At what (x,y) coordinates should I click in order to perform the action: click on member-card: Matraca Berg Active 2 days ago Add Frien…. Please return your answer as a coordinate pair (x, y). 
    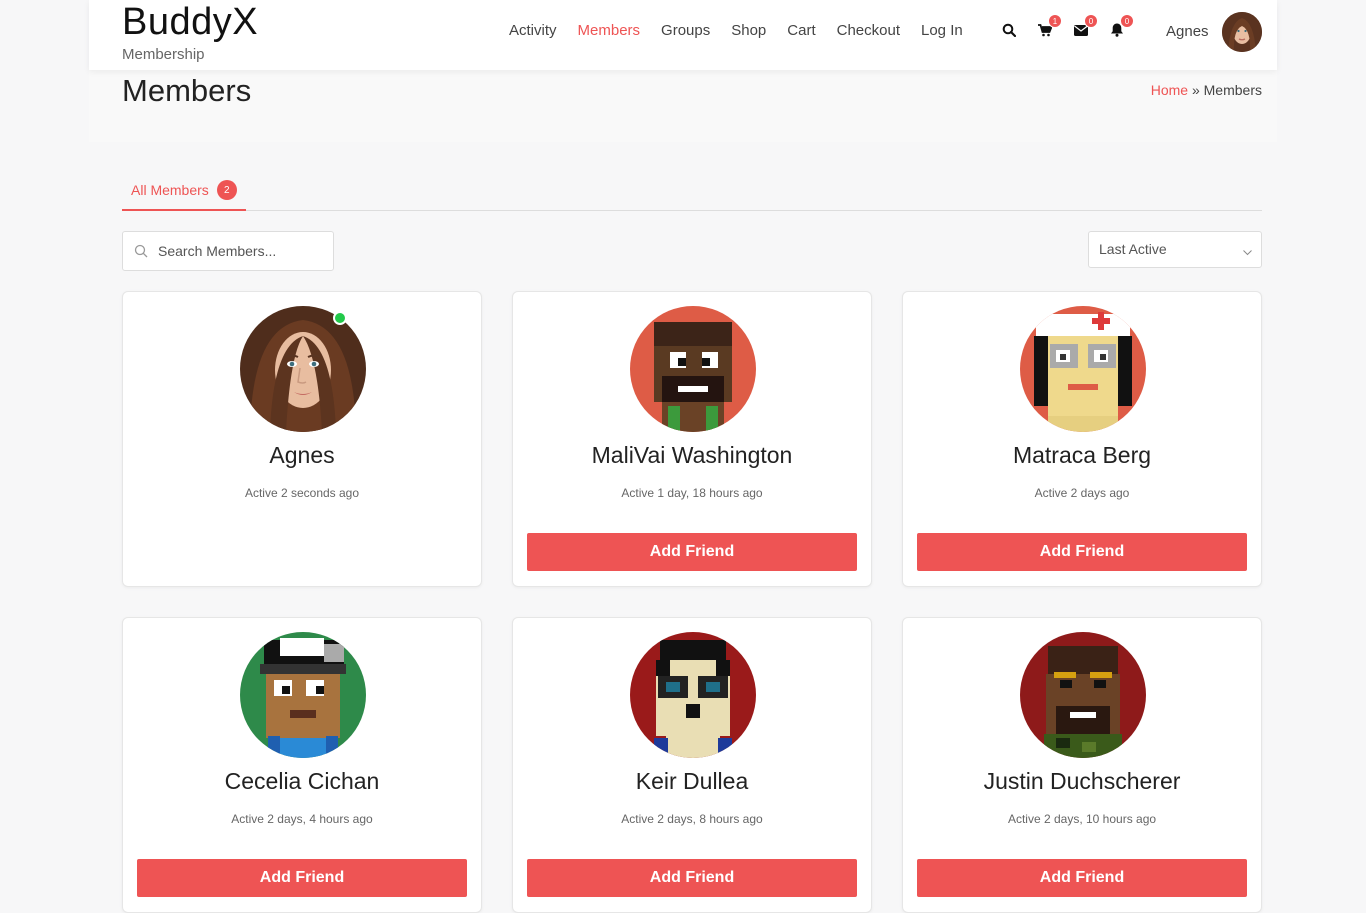
    Looking at the image, I should click on (1082, 439).